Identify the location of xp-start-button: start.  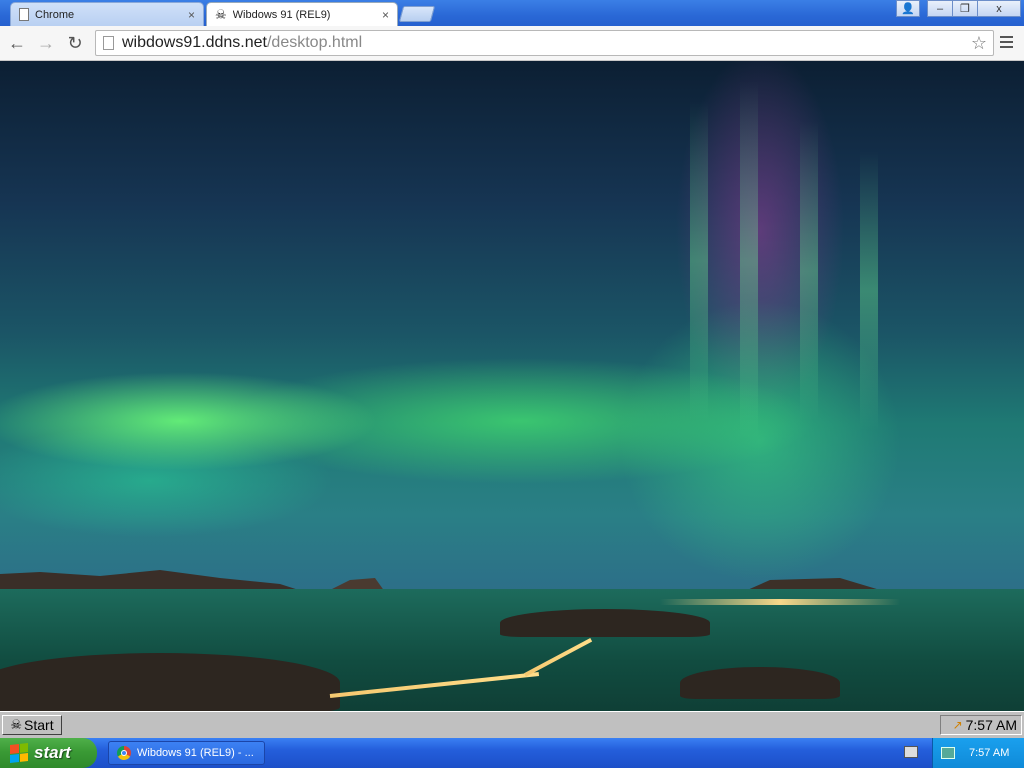
(48, 753).